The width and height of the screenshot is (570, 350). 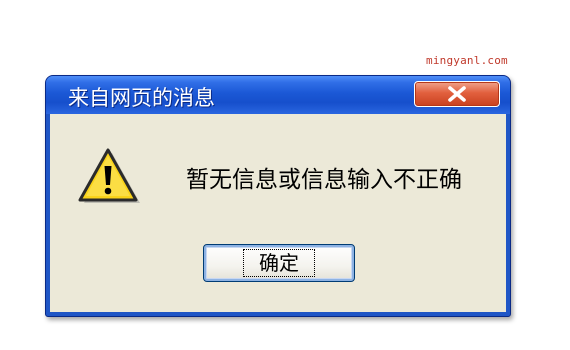 I want to click on dialog-message: 暂无信息或信息输入不正确, so click(x=324, y=180).